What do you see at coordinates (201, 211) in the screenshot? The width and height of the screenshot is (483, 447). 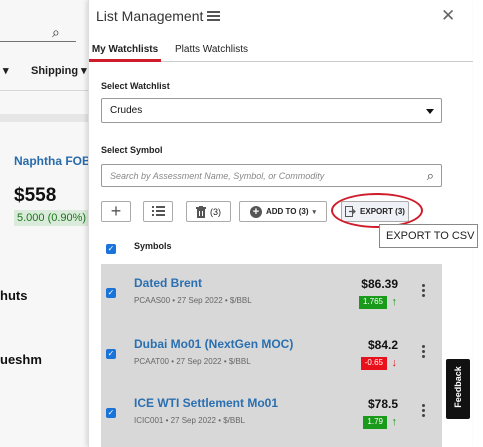 I see `trash-icon` at bounding box center [201, 211].